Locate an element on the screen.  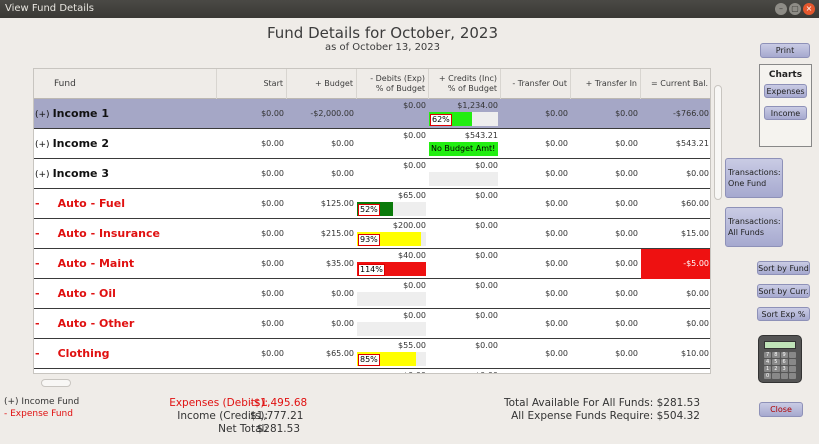
calculator-key: 0 is located at coordinates (768, 376).